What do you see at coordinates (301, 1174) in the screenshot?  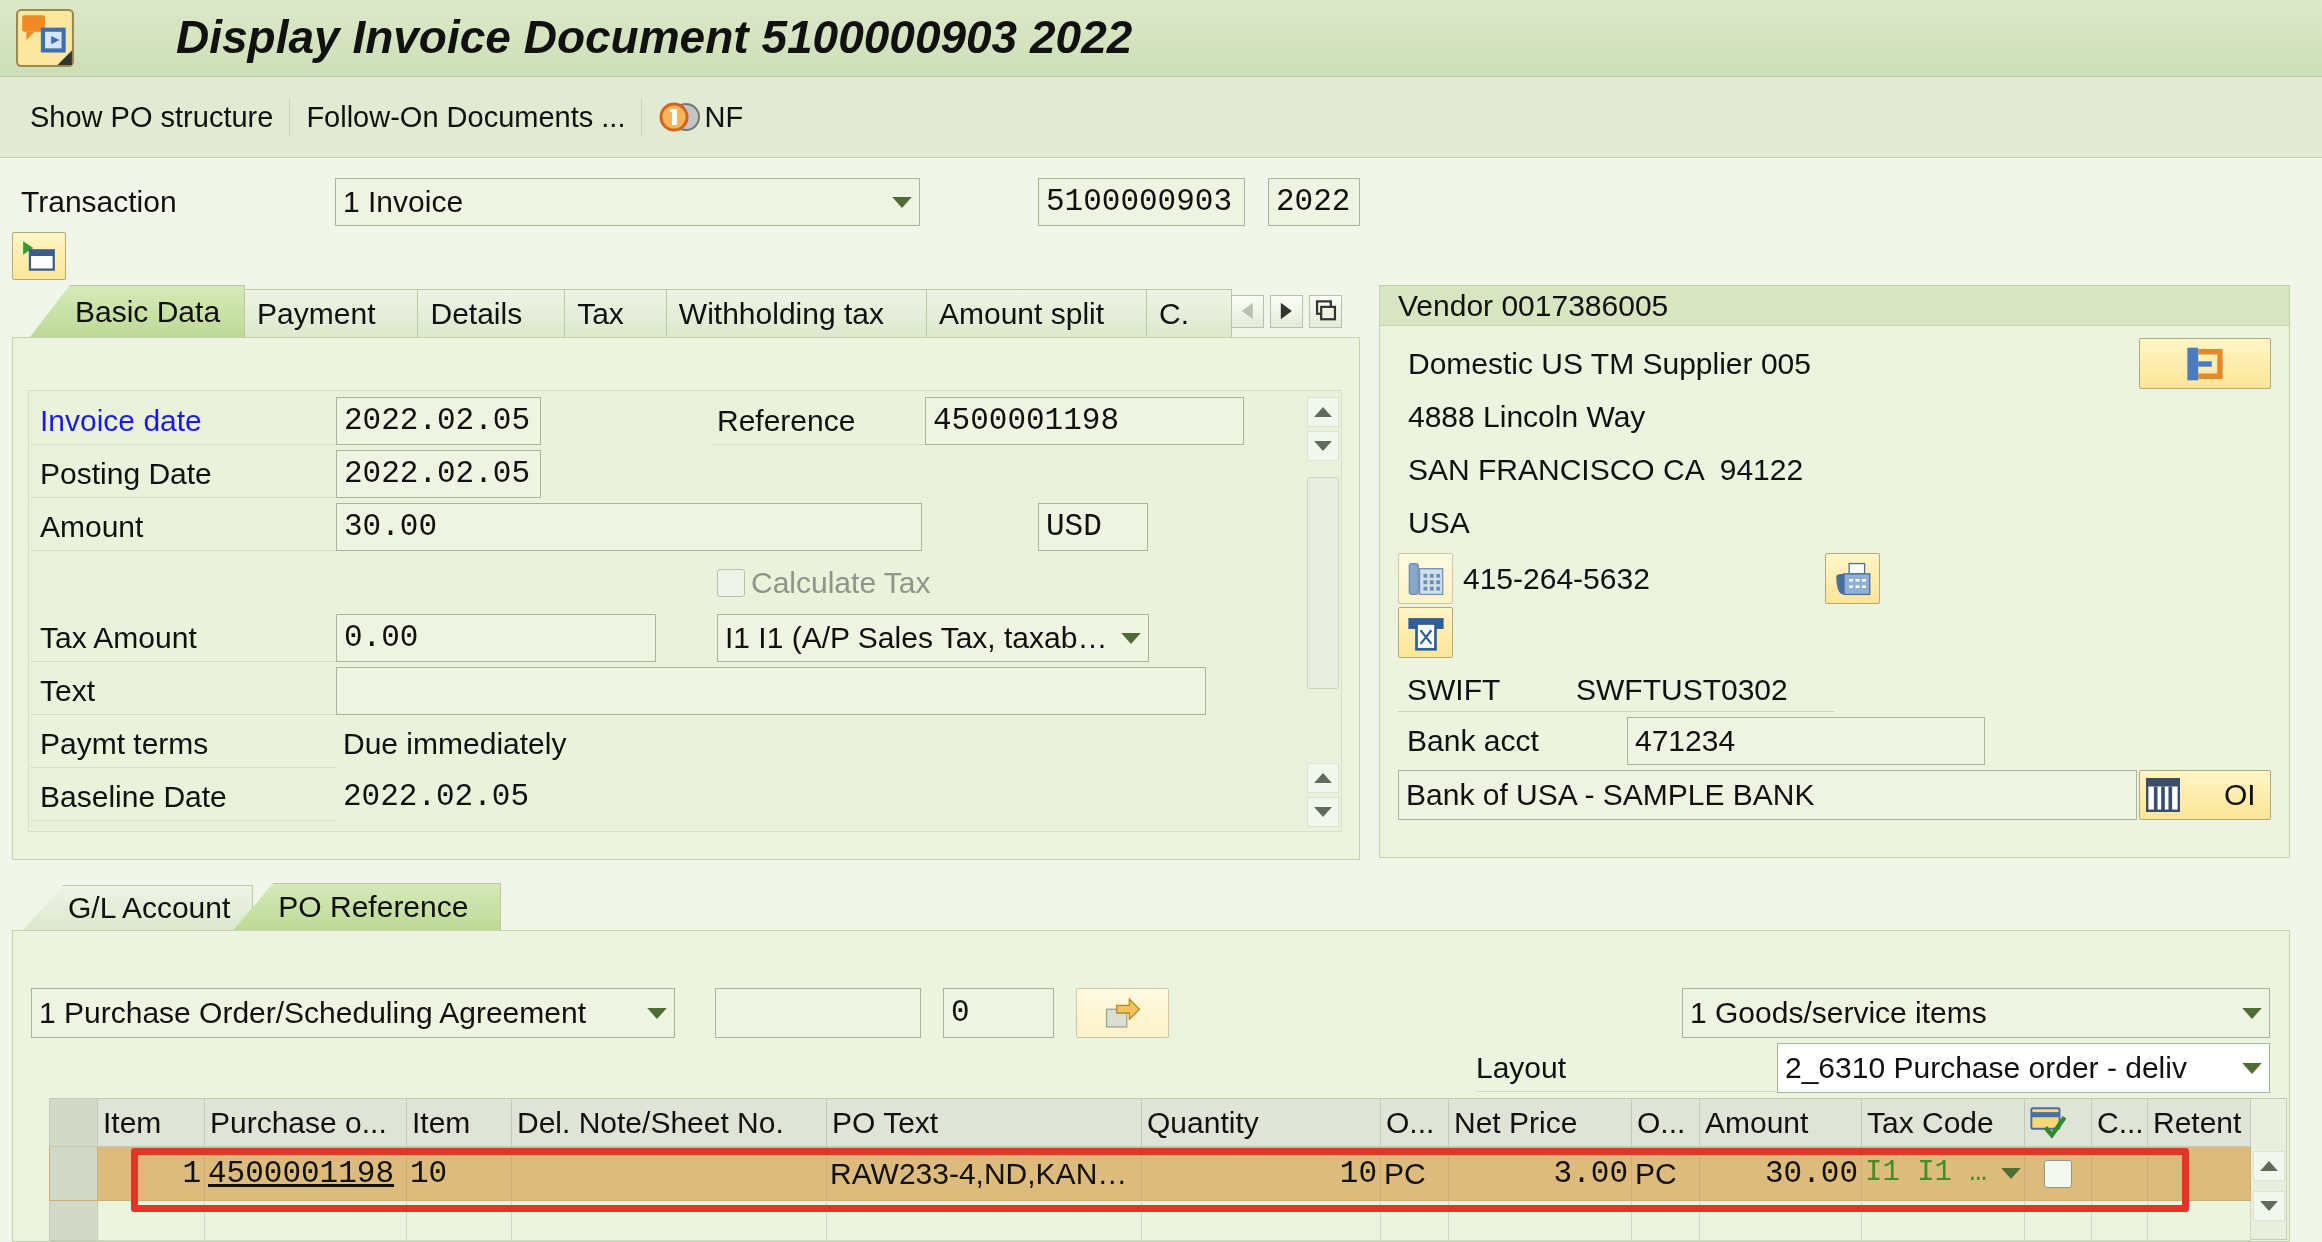 I see `po-number-link: 4500001198` at bounding box center [301, 1174].